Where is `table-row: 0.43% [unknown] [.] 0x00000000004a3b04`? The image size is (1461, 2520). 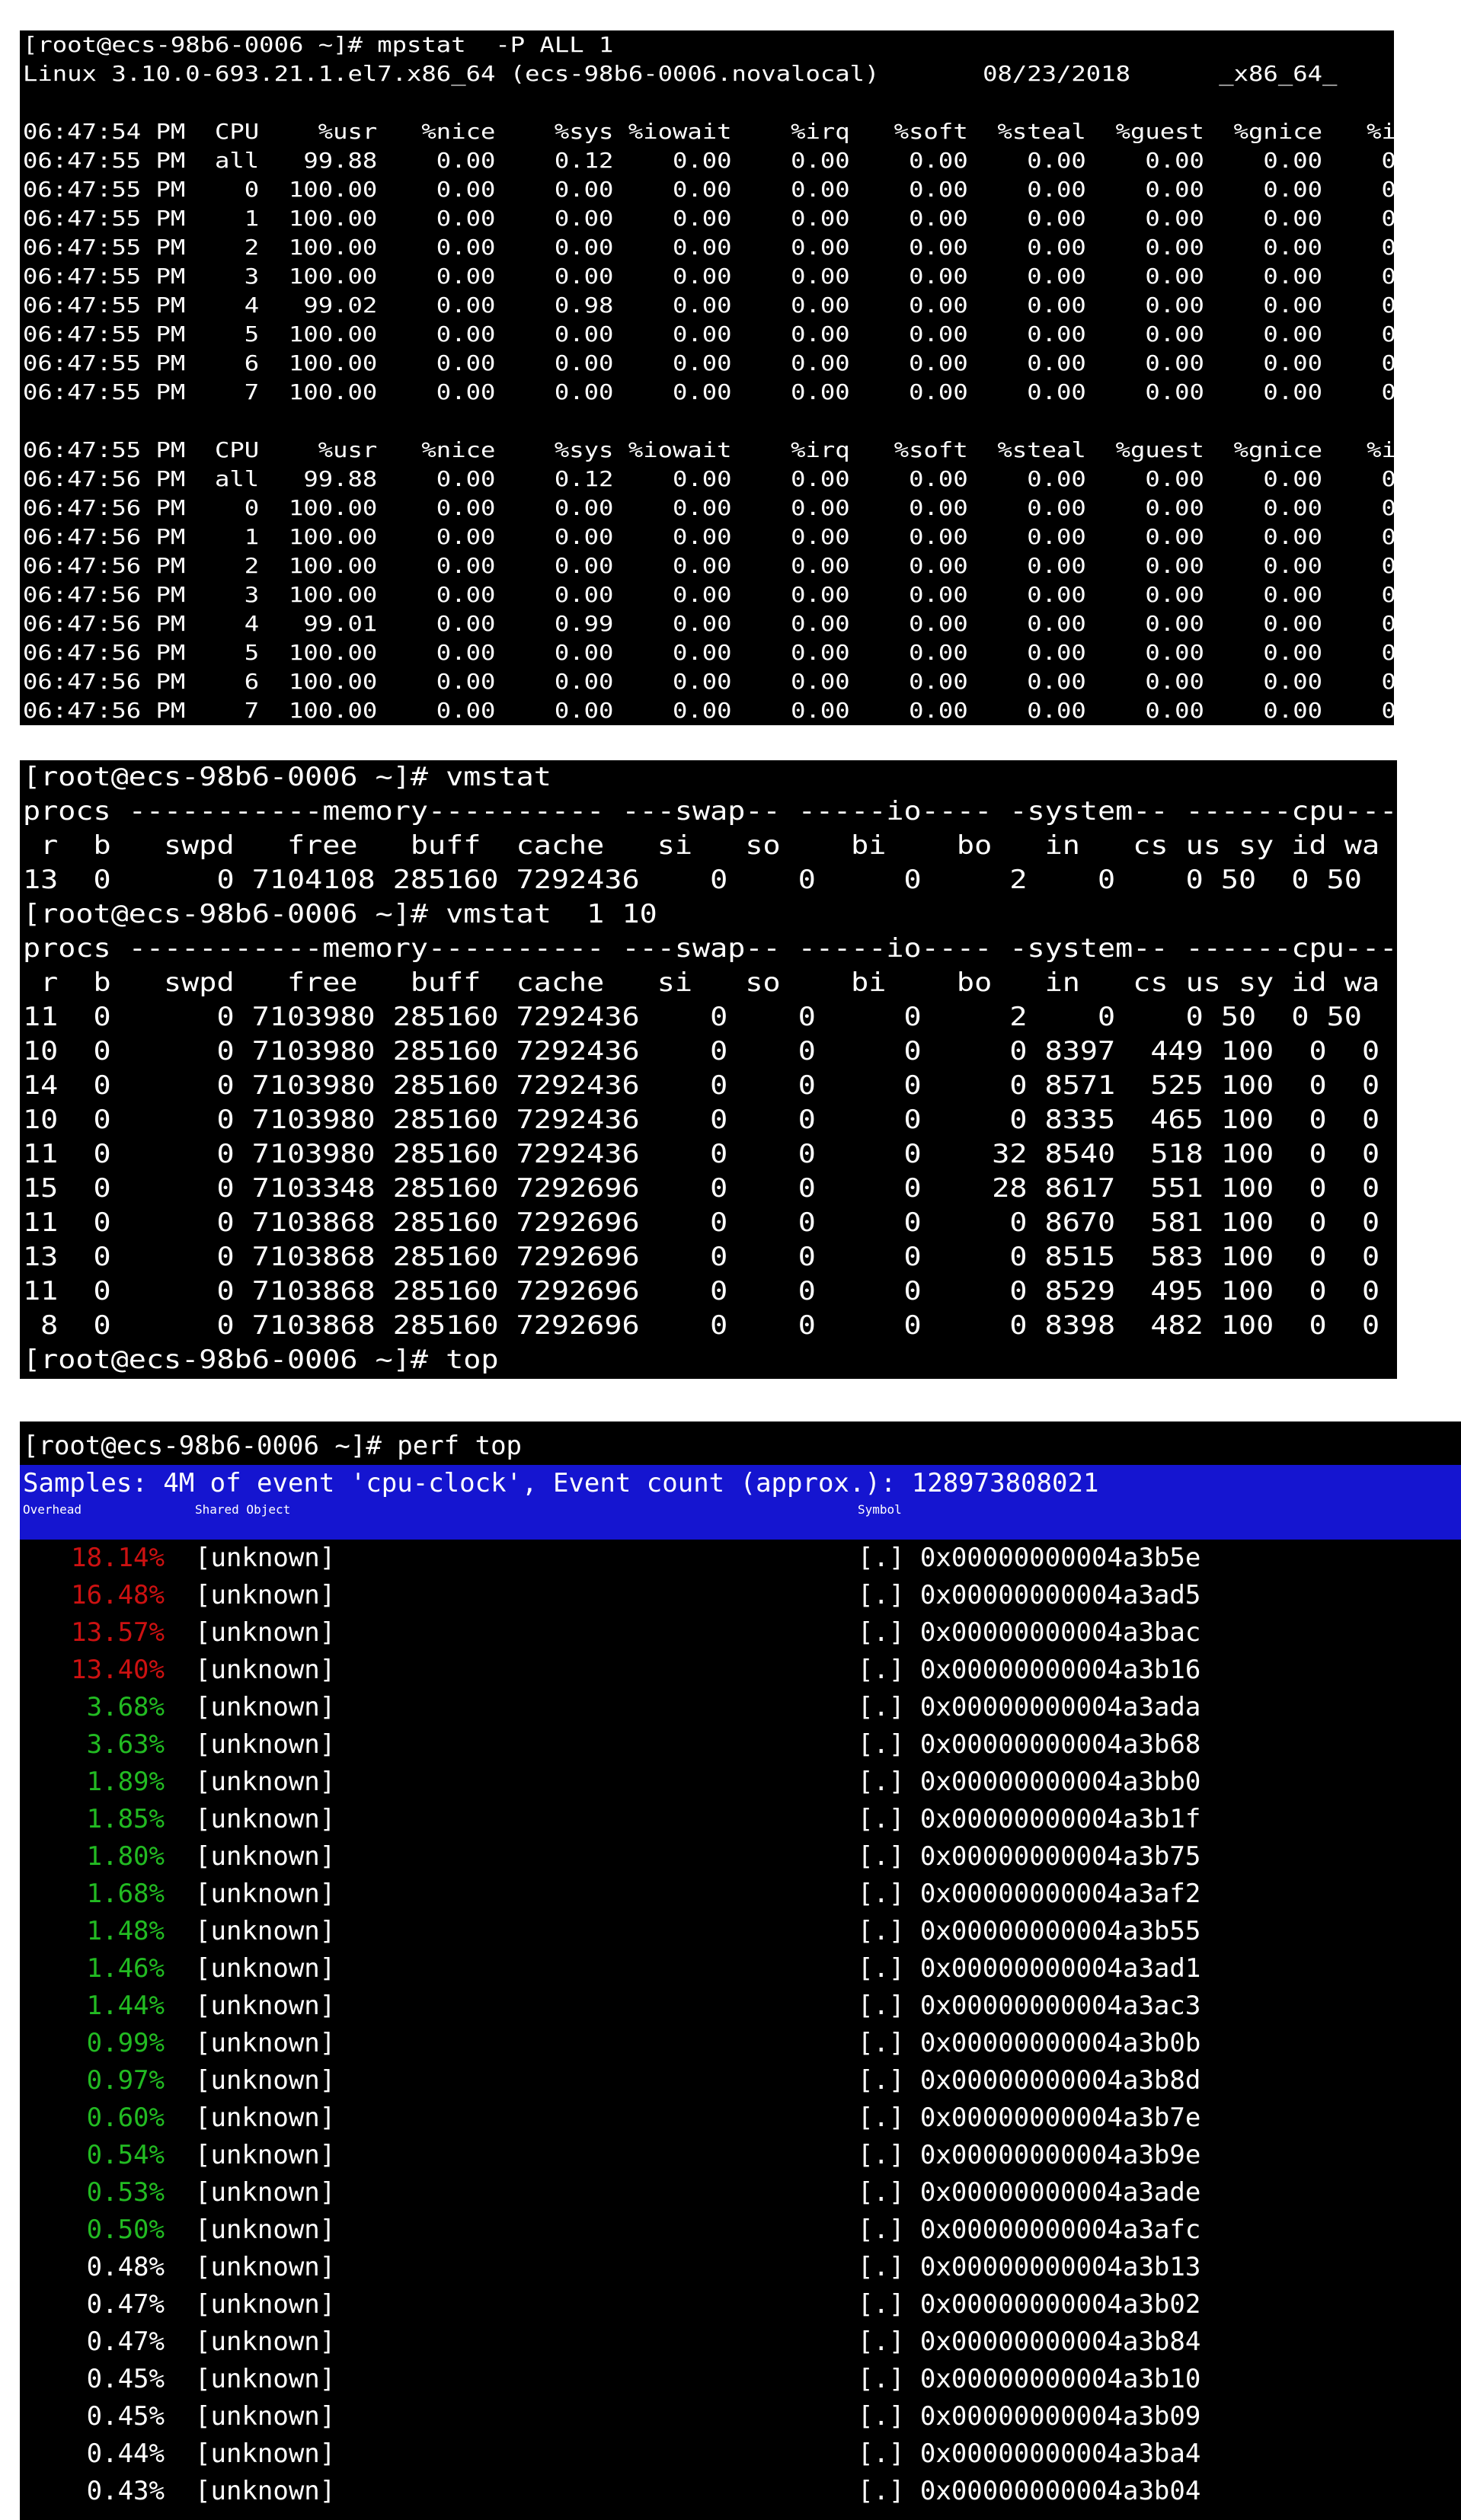
table-row: 0.43% [unknown] [.] 0x00000000004a3b04 is located at coordinates (740, 2491).